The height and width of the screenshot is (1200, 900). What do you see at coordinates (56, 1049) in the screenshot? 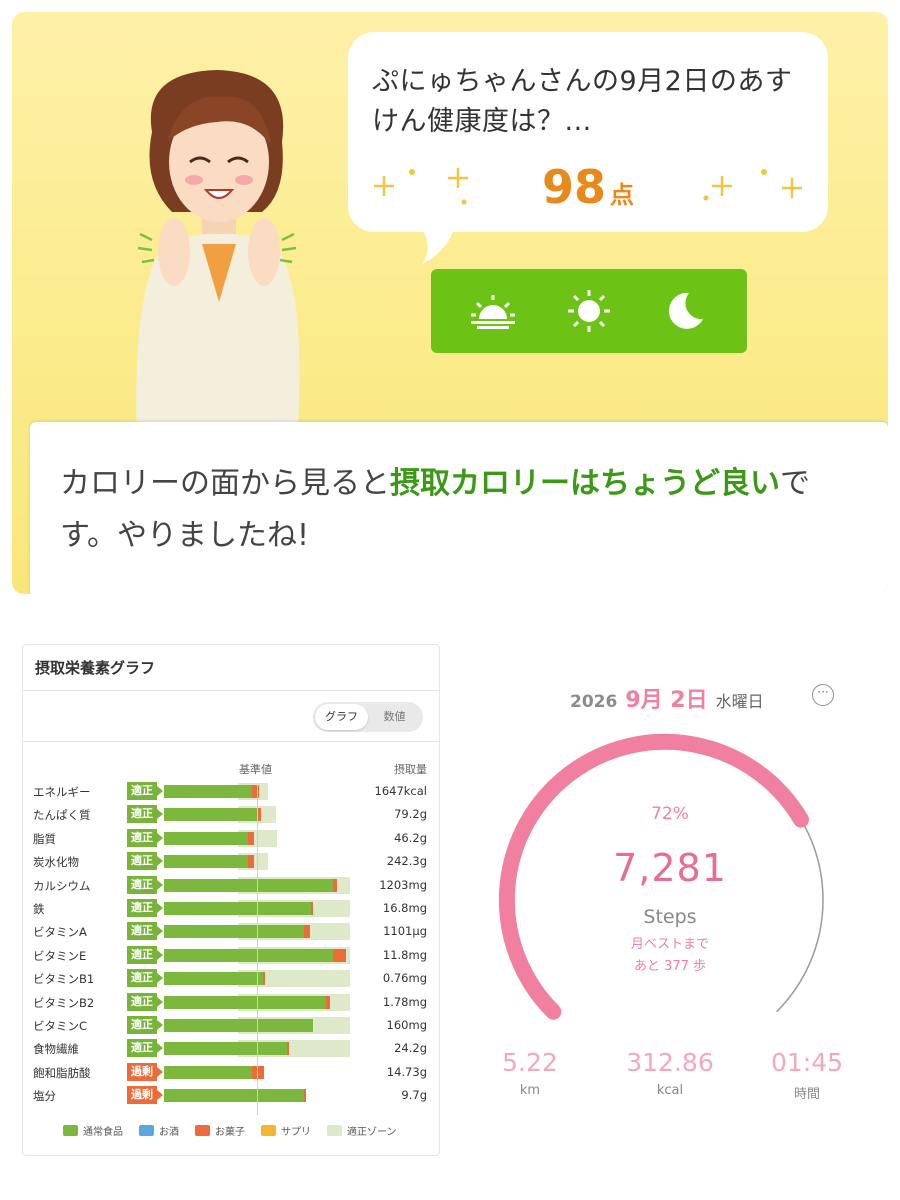
I see `nutrient-name: 食物繊維` at bounding box center [56, 1049].